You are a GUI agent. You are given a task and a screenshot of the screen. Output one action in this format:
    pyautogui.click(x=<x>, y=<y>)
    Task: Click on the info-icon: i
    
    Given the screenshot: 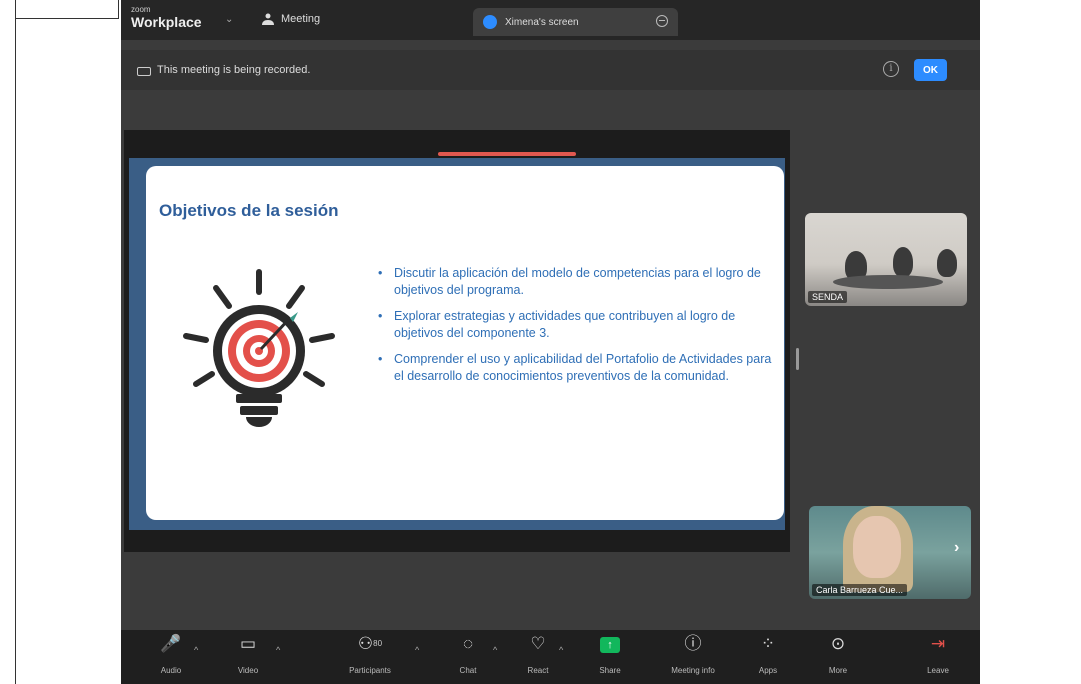 What is the action you would take?
    pyautogui.click(x=891, y=69)
    